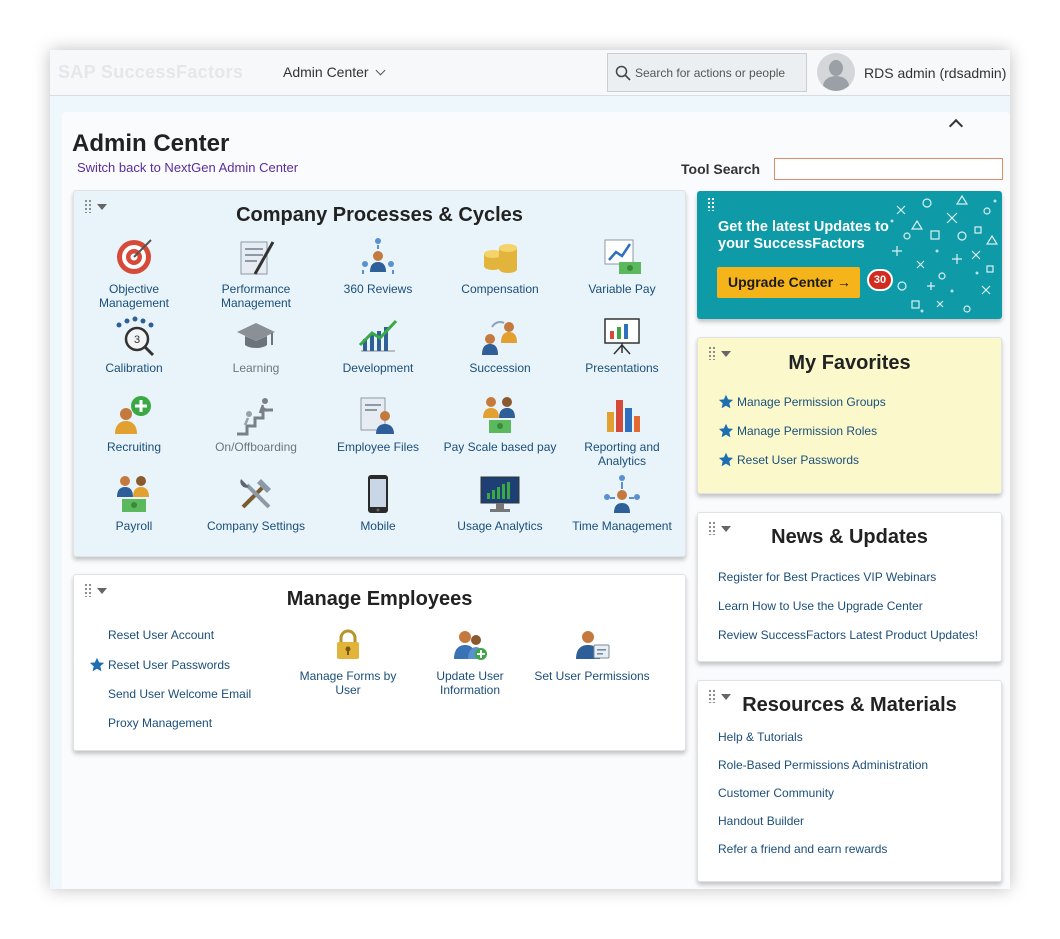 This screenshot has height=939, width=1060. Describe the element at coordinates (256, 296) in the screenshot. I see `process-label: Performance Management` at that location.